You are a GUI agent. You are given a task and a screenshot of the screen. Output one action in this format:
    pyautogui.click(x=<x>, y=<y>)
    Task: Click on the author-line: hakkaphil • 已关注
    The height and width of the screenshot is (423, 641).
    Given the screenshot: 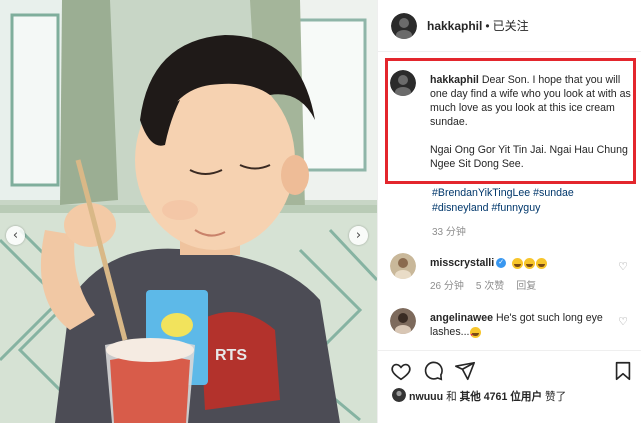 What is the action you would take?
    pyautogui.click(x=478, y=25)
    